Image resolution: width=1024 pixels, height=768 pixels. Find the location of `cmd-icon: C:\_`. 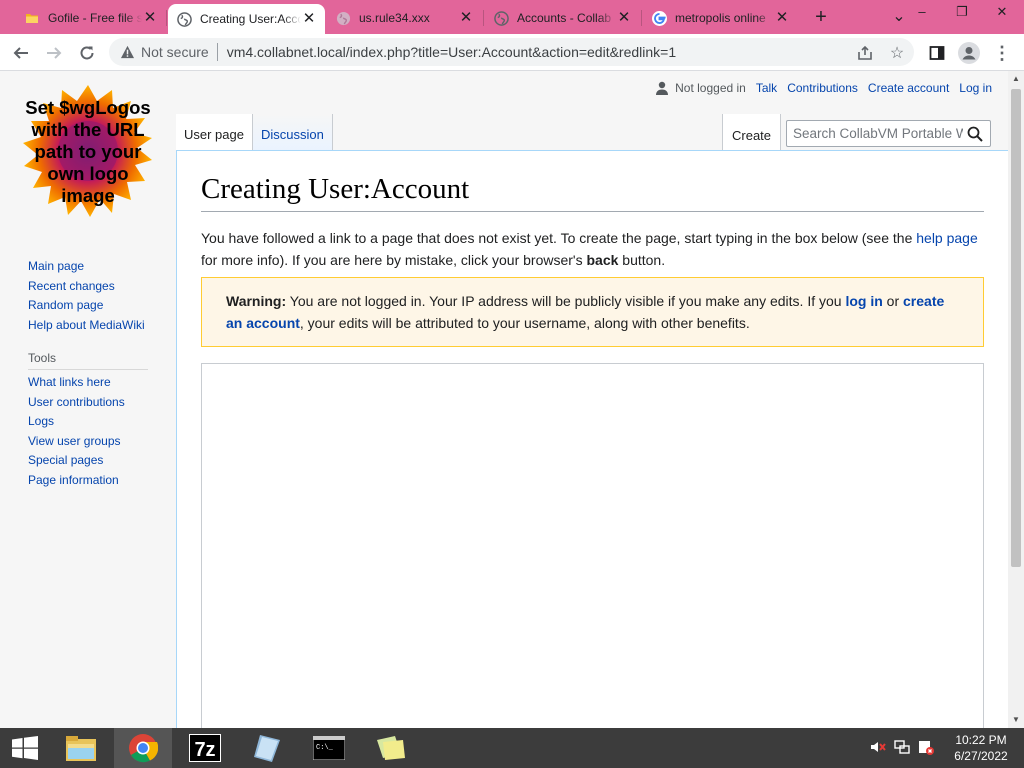

cmd-icon: C:\_ is located at coordinates (329, 748).